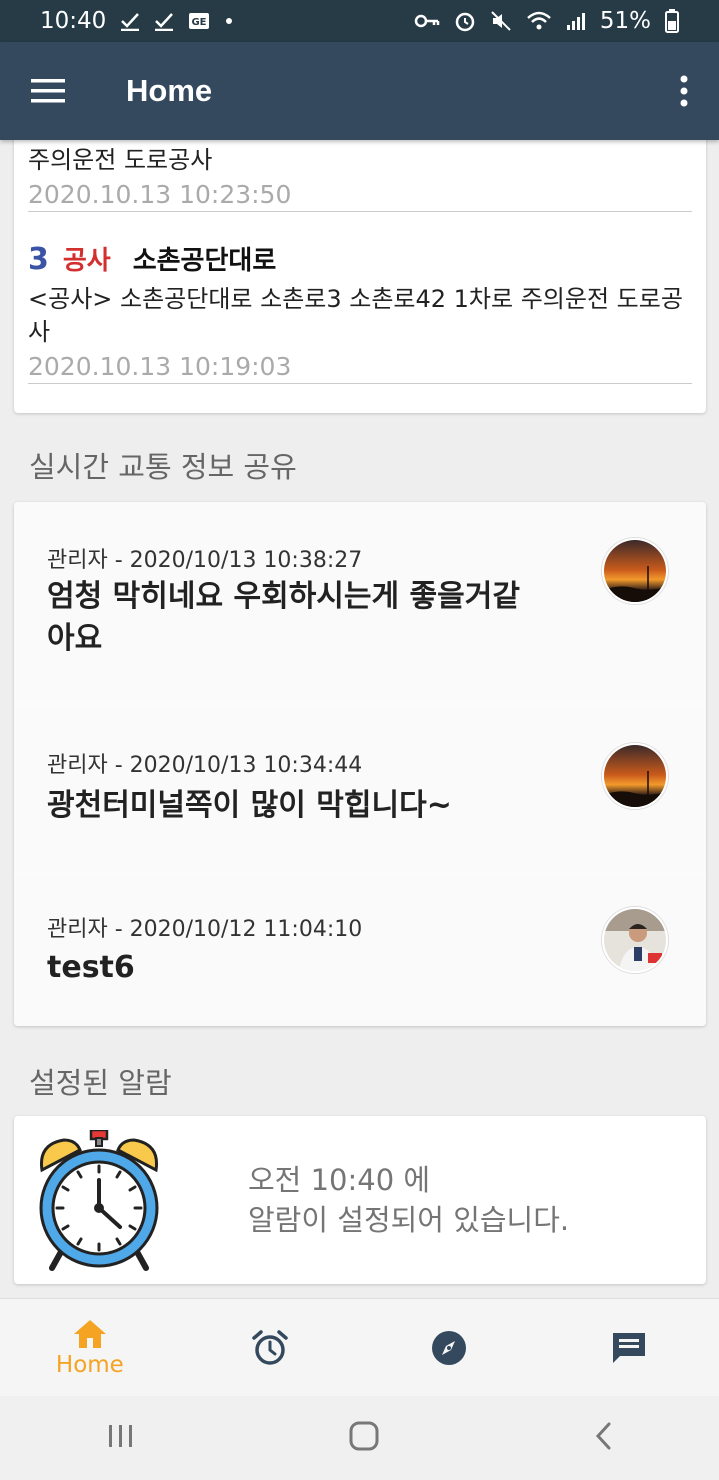 Image resolution: width=719 pixels, height=1480 pixels. I want to click on post-text: 엄청 막히네요 우회하시는게 좋을거같아요, so click(283, 617).